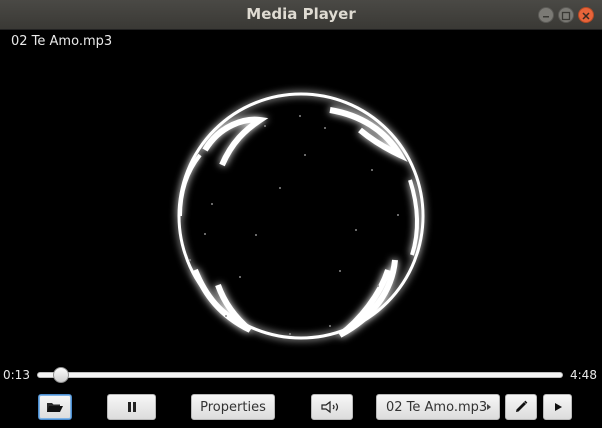 Image resolution: width=602 pixels, height=428 pixels. What do you see at coordinates (300, 375) in the screenshot?
I see `seek-bar` at bounding box center [300, 375].